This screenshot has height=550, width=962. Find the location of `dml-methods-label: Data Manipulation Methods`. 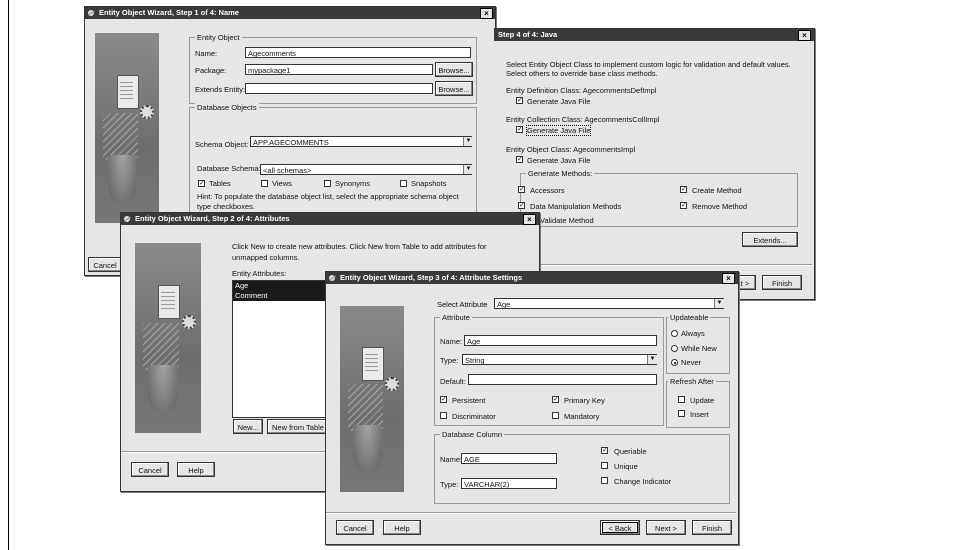

dml-methods-label: Data Manipulation Methods is located at coordinates (576, 206).